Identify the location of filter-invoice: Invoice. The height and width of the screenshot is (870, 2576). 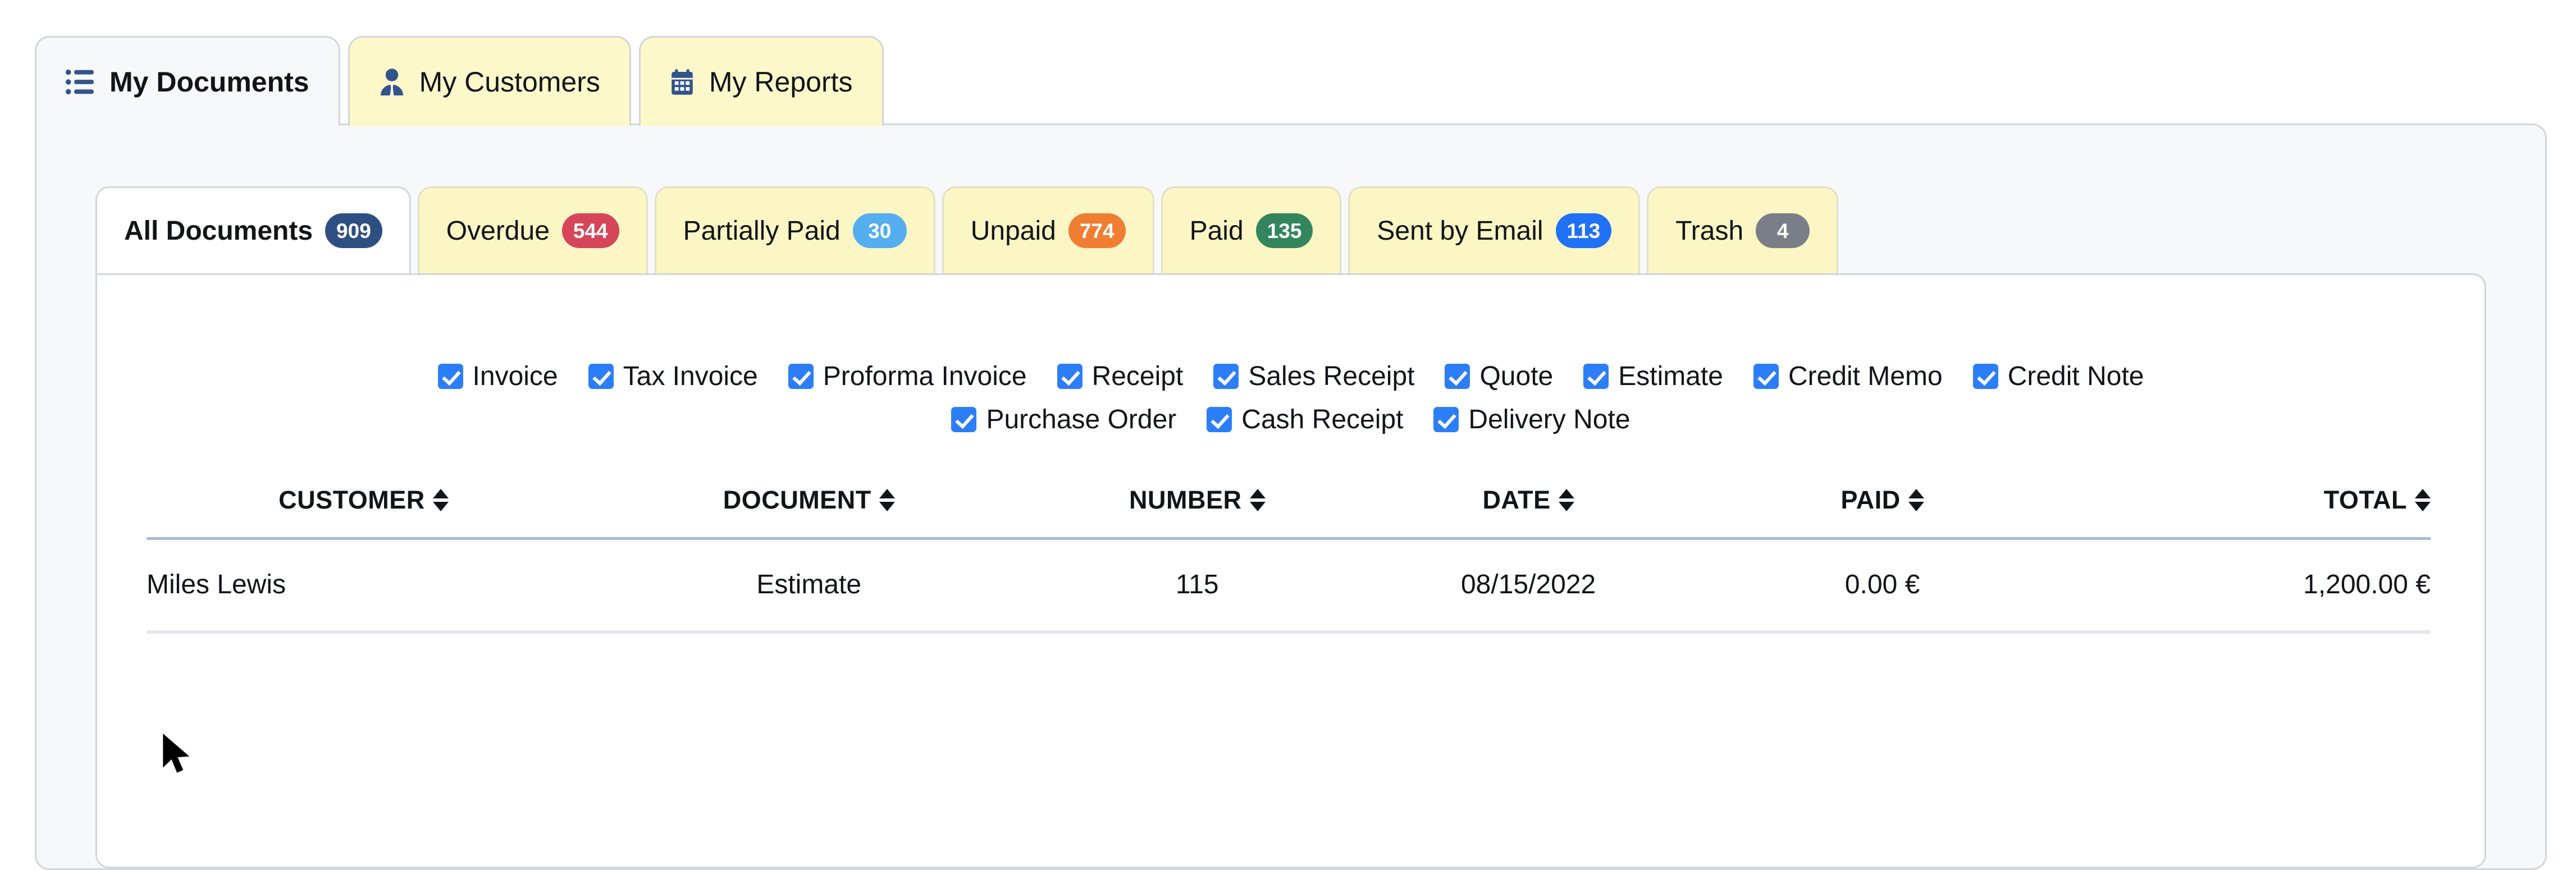
(497, 376).